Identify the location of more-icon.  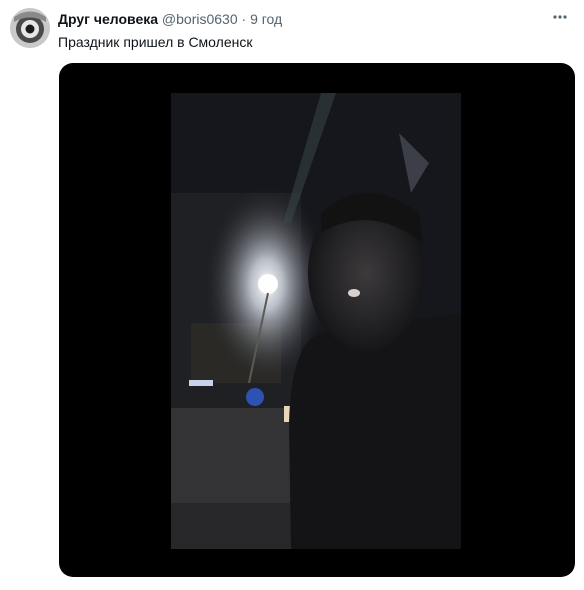
(560, 18).